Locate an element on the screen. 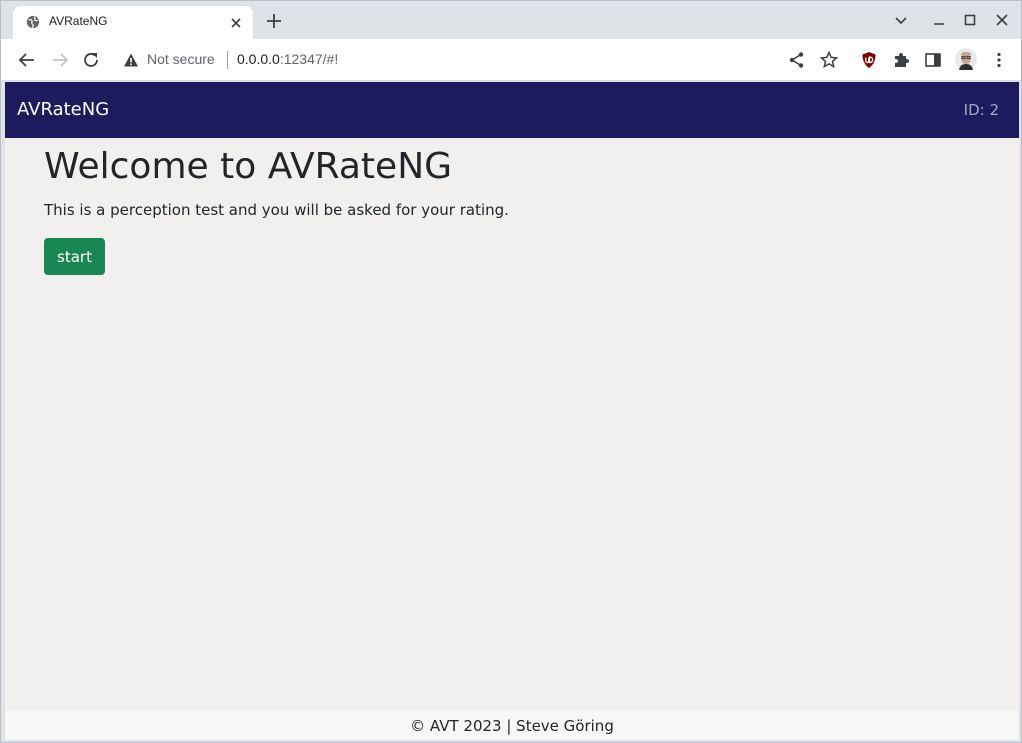 The width and height of the screenshot is (1022, 743). avatar is located at coordinates (966, 59).